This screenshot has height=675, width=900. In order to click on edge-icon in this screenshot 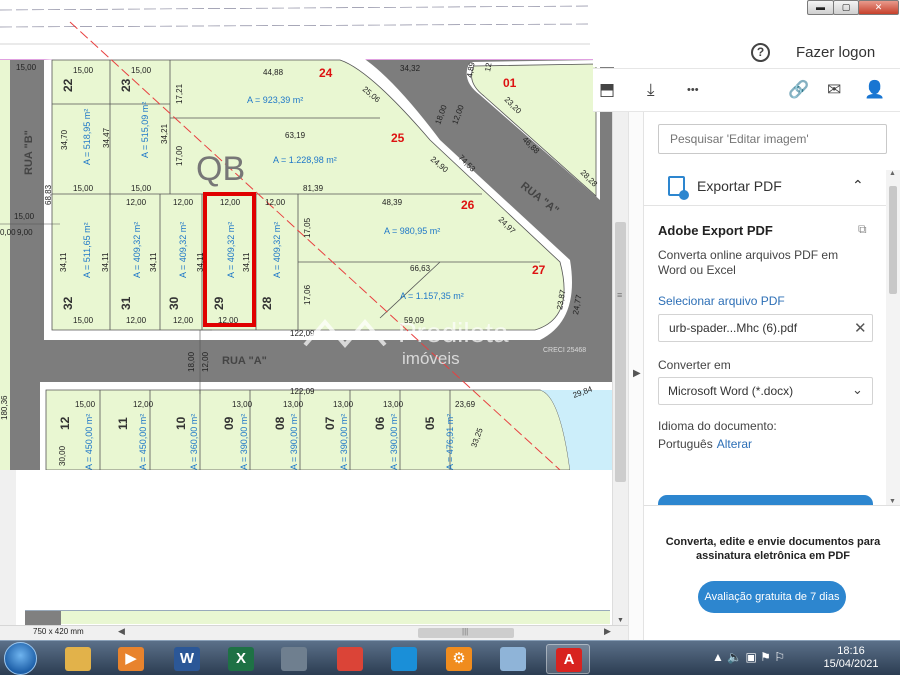, I will do `click(404, 659)`.